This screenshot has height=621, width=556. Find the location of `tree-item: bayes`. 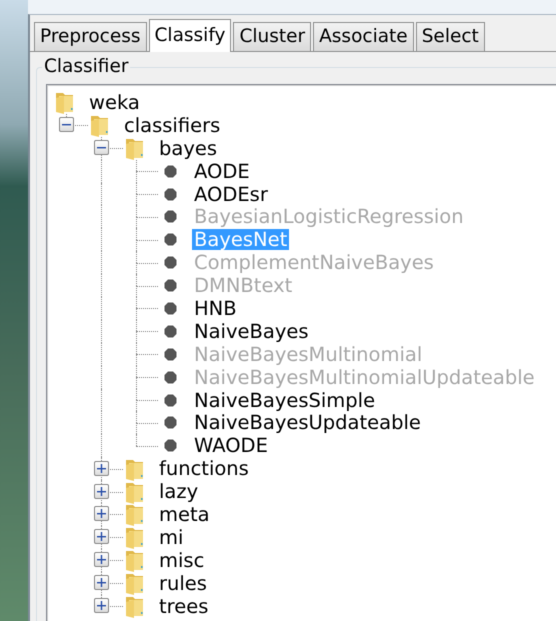

tree-item: bayes is located at coordinates (188, 148).